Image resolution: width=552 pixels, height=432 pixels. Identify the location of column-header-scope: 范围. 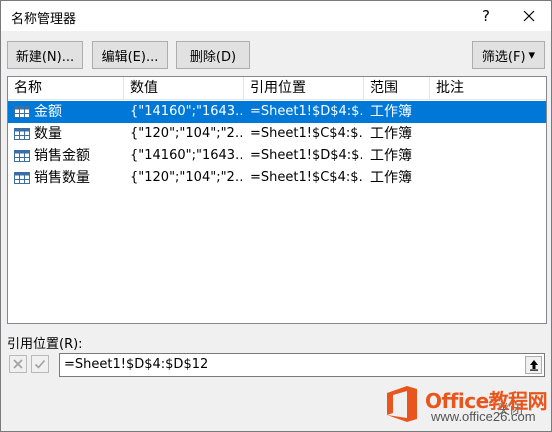
(397, 88).